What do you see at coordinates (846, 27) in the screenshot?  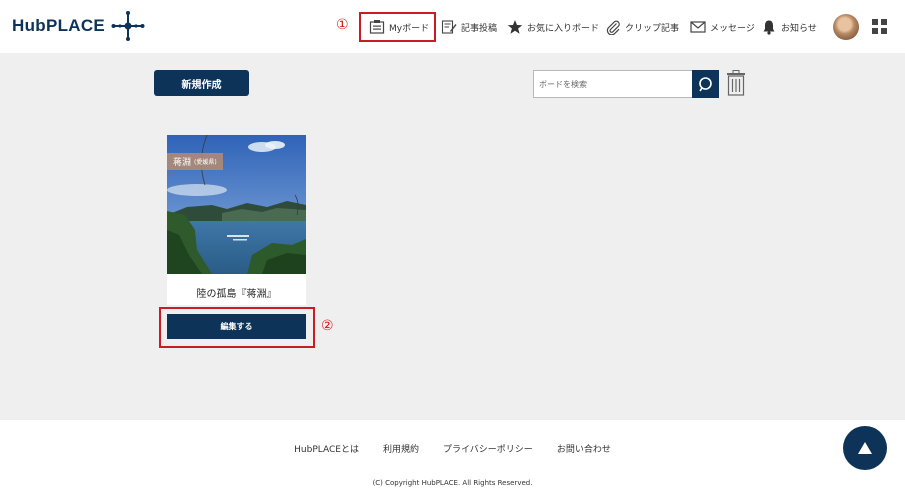 I see `user-avatar` at bounding box center [846, 27].